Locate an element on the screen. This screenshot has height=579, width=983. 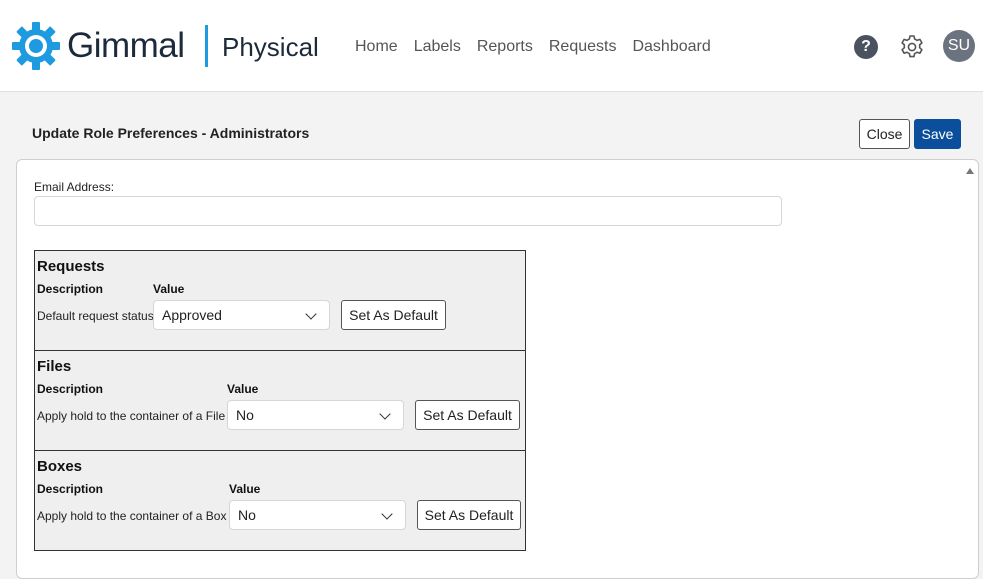
nav-dashboard: Dashboard is located at coordinates (671, 47).